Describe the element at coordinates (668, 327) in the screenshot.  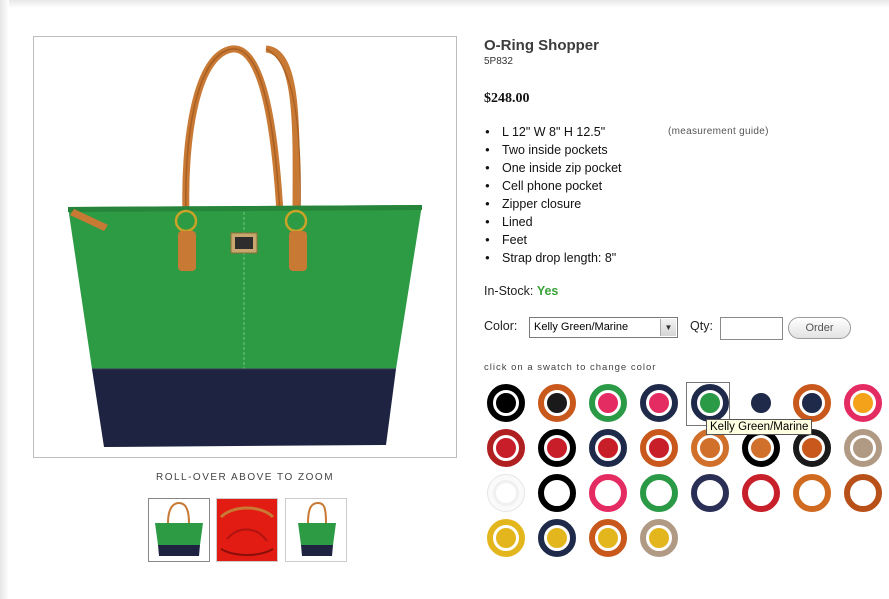
I see `chevron-down-icon: ▼` at that location.